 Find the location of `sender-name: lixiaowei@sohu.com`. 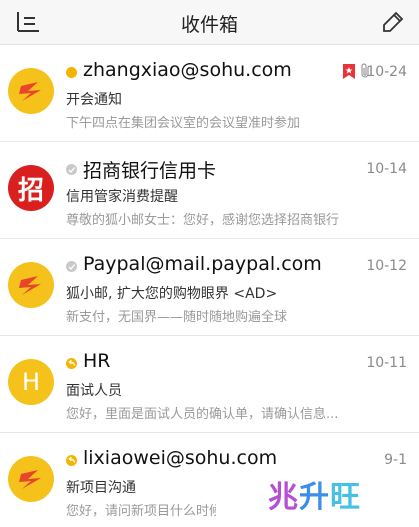

sender-name: lixiaowei@sohu.com is located at coordinates (180, 458).